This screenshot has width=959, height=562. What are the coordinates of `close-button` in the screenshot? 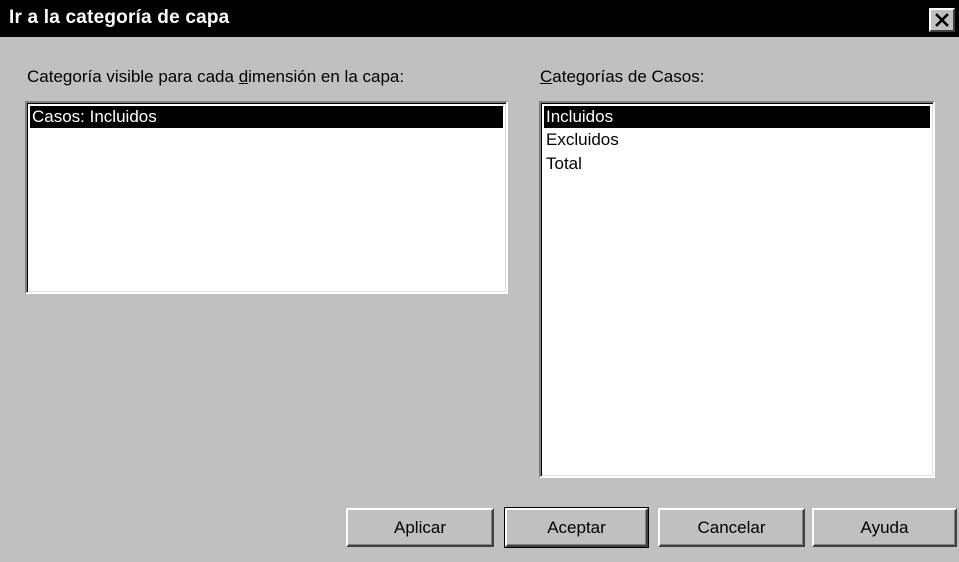 It's located at (942, 20).